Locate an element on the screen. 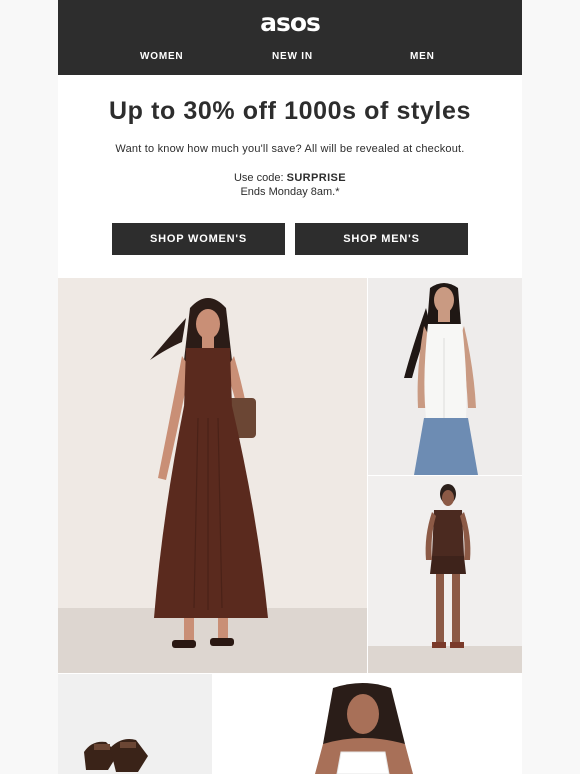 This screenshot has width=580, height=774. header-bar: asos WOMEN NEW IN MEN is located at coordinates (290, 37).